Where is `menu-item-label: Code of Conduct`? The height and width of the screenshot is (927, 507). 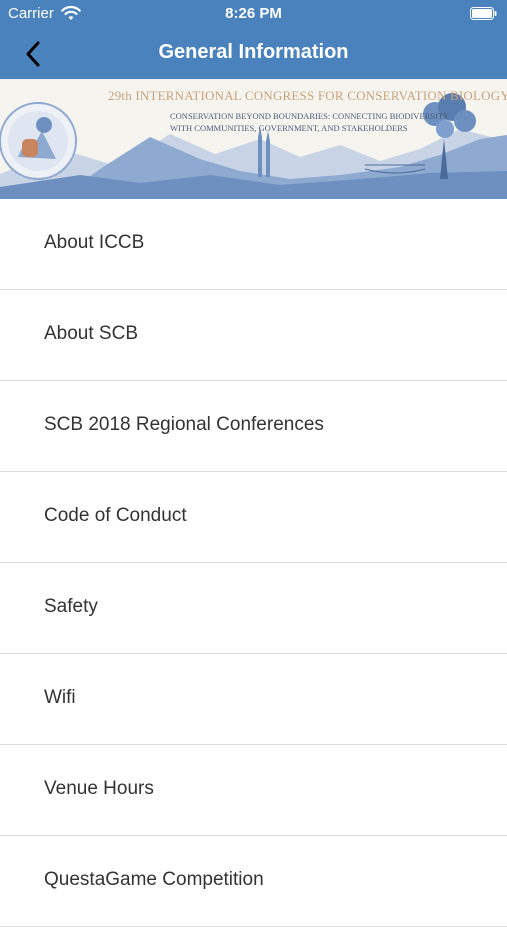 menu-item-label: Code of Conduct is located at coordinates (115, 515).